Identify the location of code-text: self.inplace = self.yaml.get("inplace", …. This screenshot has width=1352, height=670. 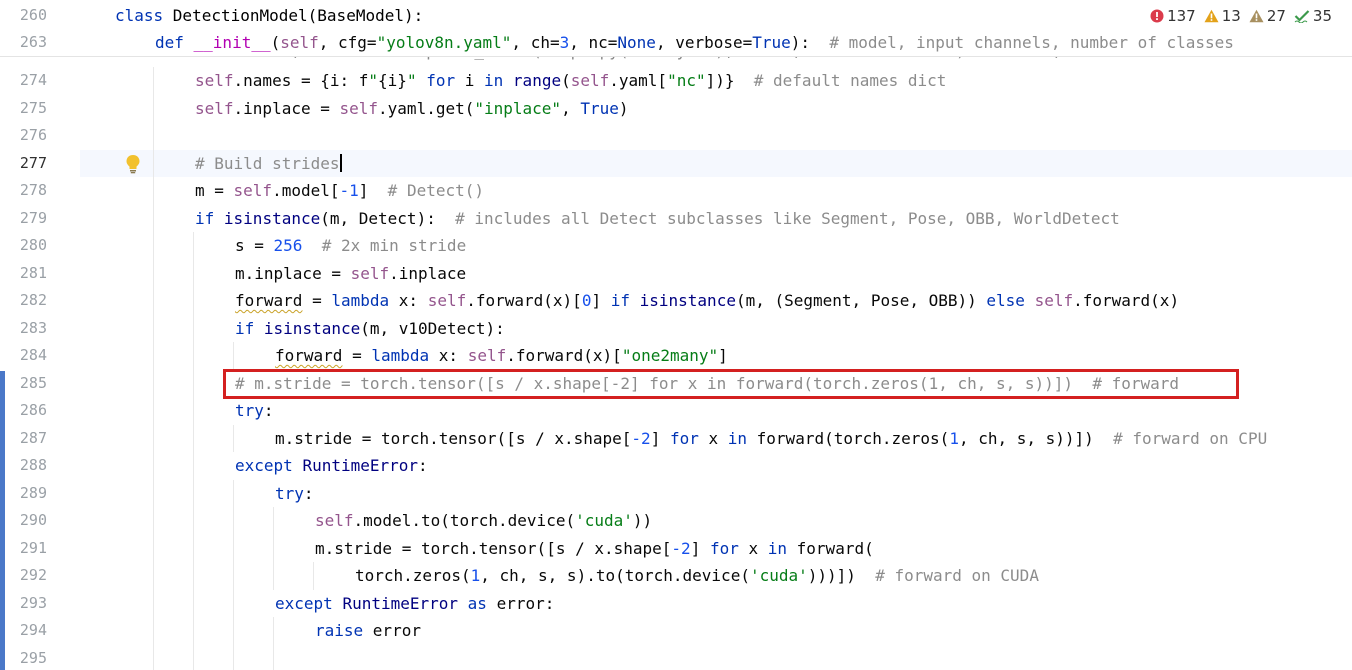
(412, 109).